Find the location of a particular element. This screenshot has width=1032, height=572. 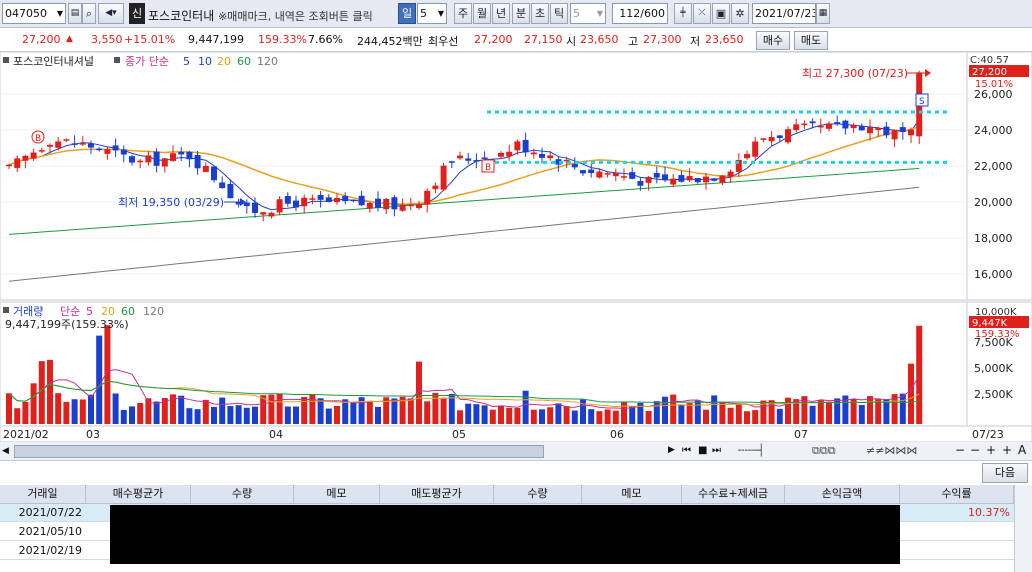

period-day-button: 일 is located at coordinates (407, 13).